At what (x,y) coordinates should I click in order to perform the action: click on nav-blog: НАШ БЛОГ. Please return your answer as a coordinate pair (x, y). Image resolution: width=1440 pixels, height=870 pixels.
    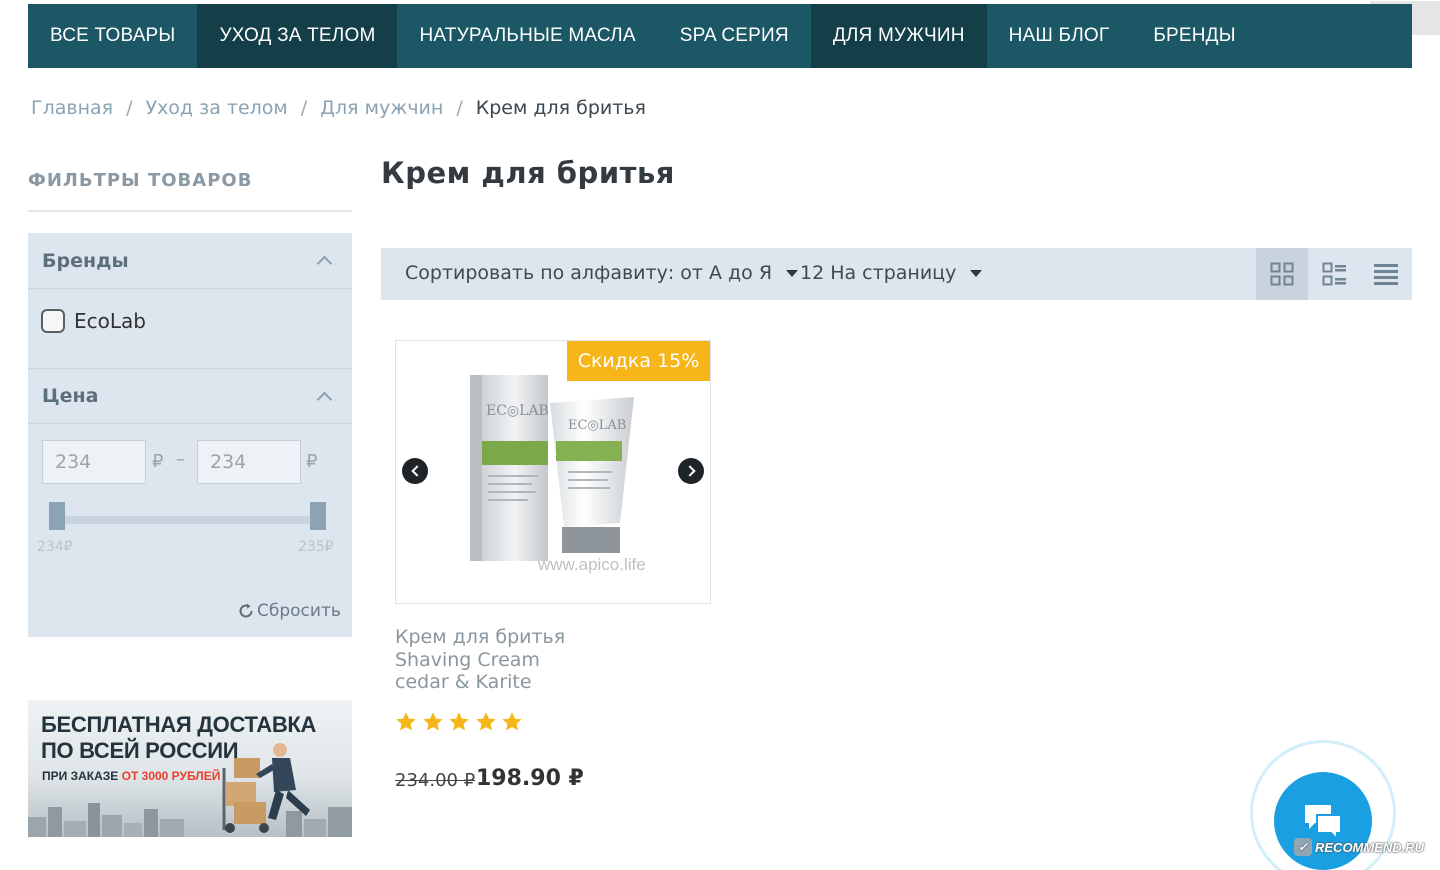
    Looking at the image, I should click on (1059, 36).